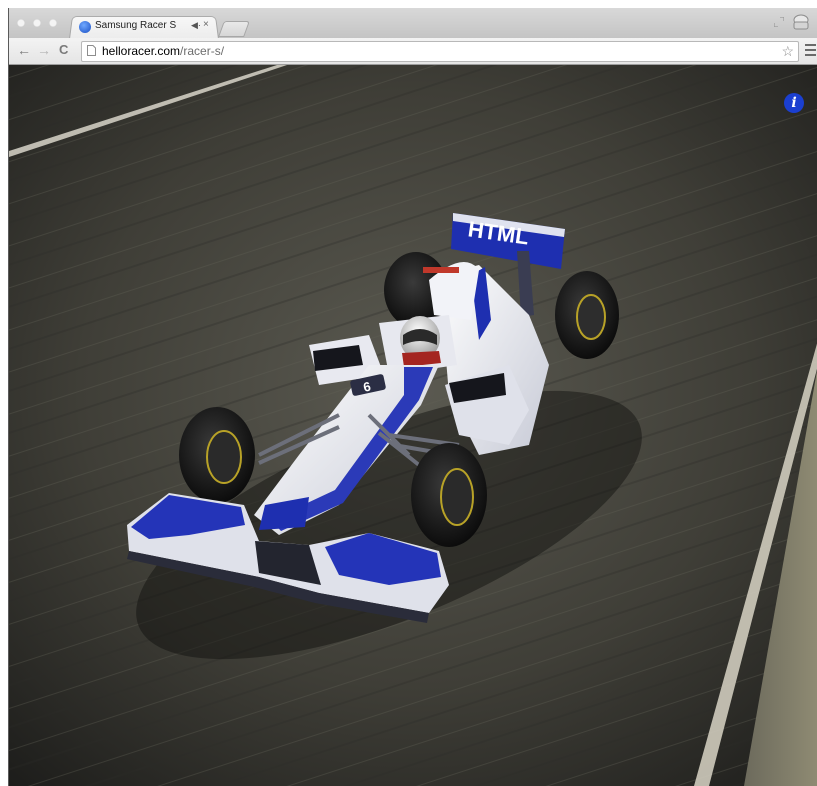 This screenshot has height=786, width=817. I want to click on profile-icon, so click(801, 23).